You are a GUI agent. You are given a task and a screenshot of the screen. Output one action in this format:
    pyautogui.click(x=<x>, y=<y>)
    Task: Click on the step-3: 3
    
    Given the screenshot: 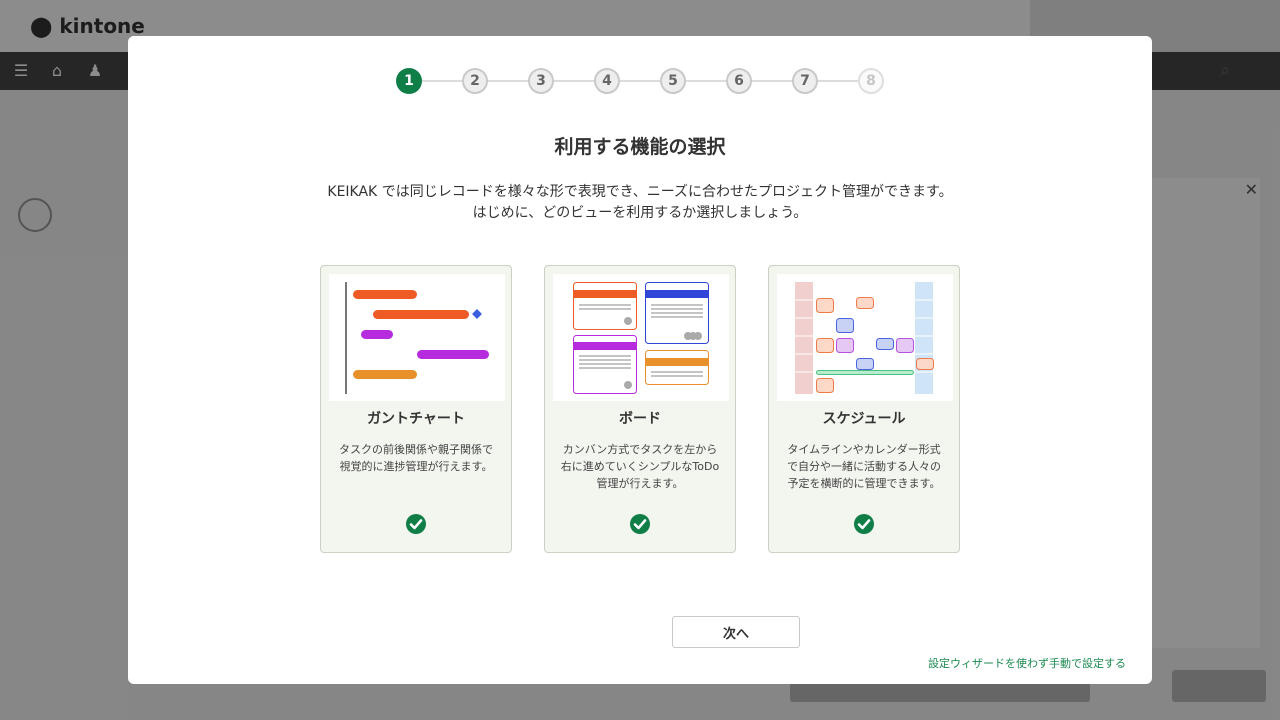 What is the action you would take?
    pyautogui.click(x=541, y=81)
    